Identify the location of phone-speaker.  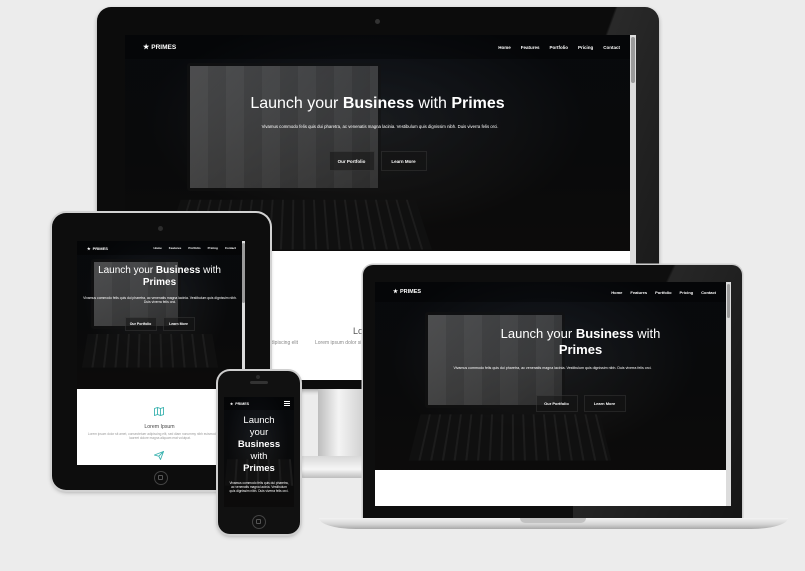
(259, 382).